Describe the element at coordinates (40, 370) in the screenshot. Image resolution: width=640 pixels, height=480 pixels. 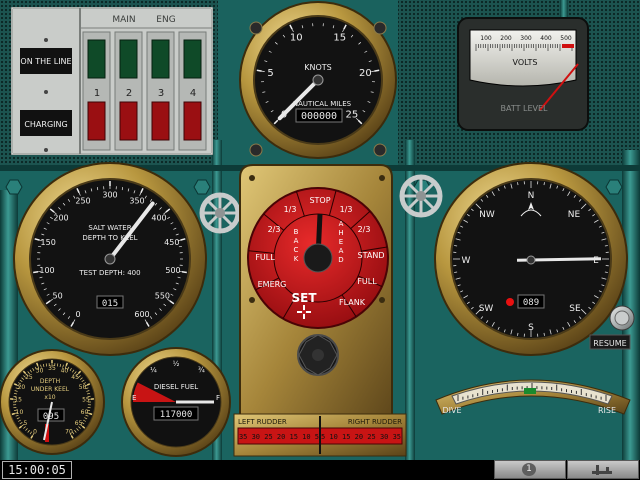
I see `keel-tick-label-30: 30` at that location.